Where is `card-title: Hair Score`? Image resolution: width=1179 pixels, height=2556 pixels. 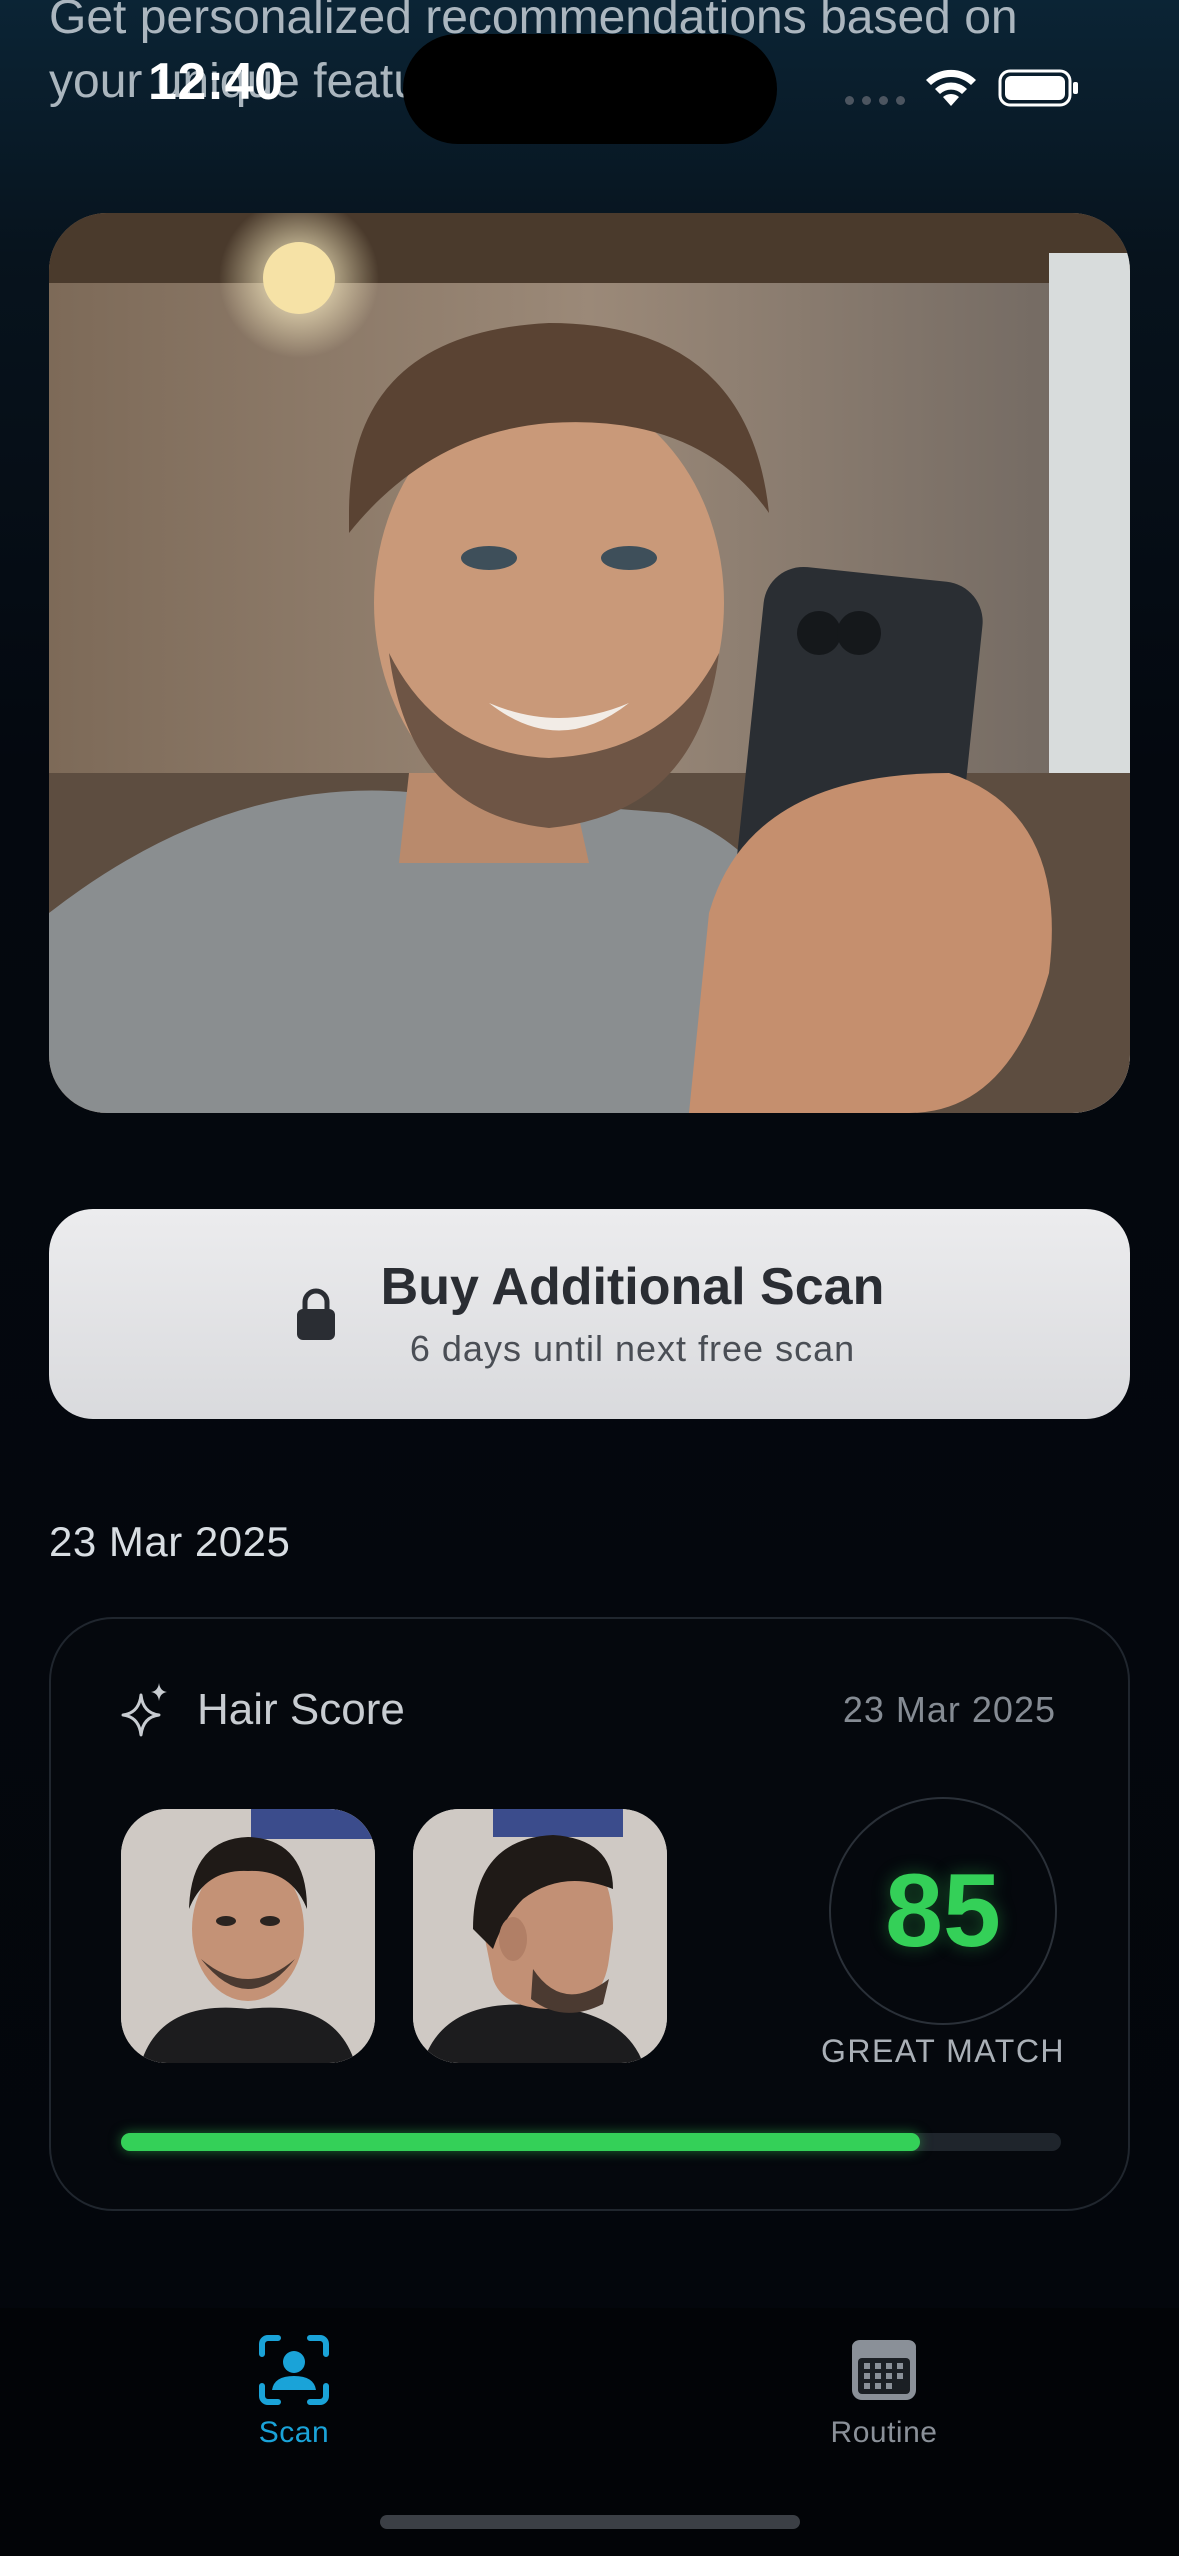
card-title: Hair Score is located at coordinates (301, 1709).